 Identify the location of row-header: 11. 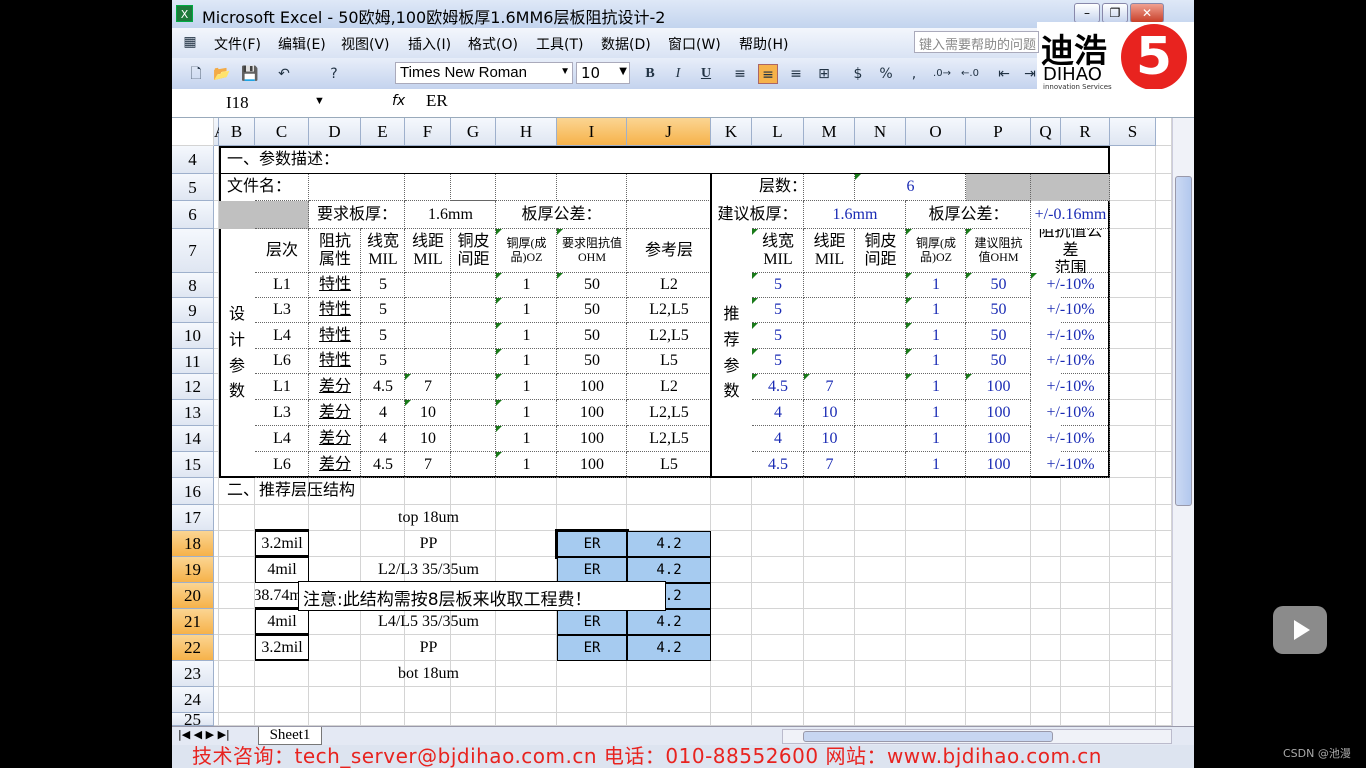
(193, 361).